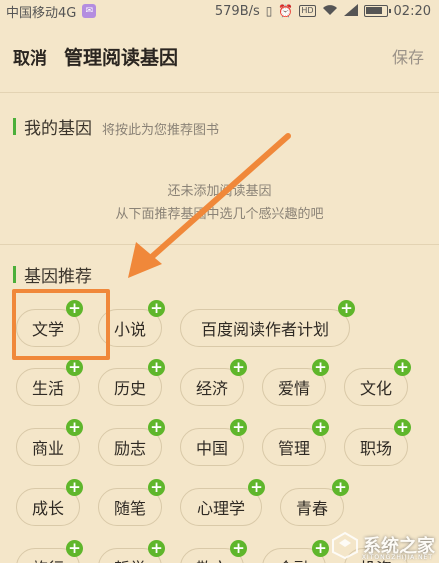 This screenshot has width=439, height=563. I want to click on status-bar: 中国移动4G ✉ 579B/s ▯ ⏰ HD 02:20, so click(219, 11).